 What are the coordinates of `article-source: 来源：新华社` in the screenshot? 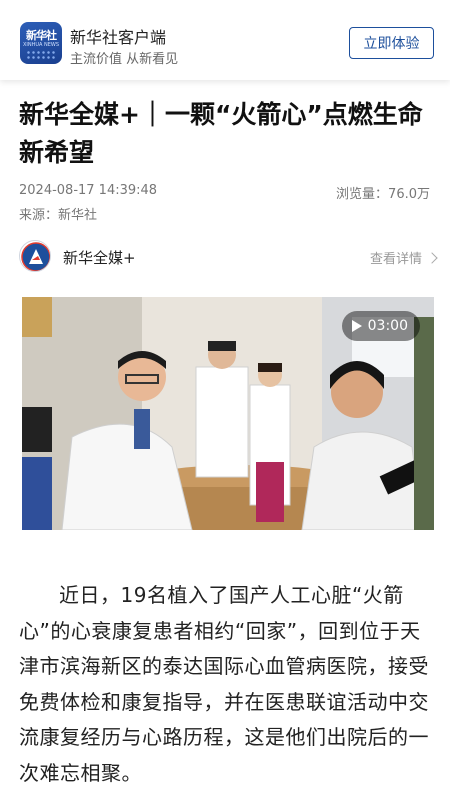 It's located at (58, 215).